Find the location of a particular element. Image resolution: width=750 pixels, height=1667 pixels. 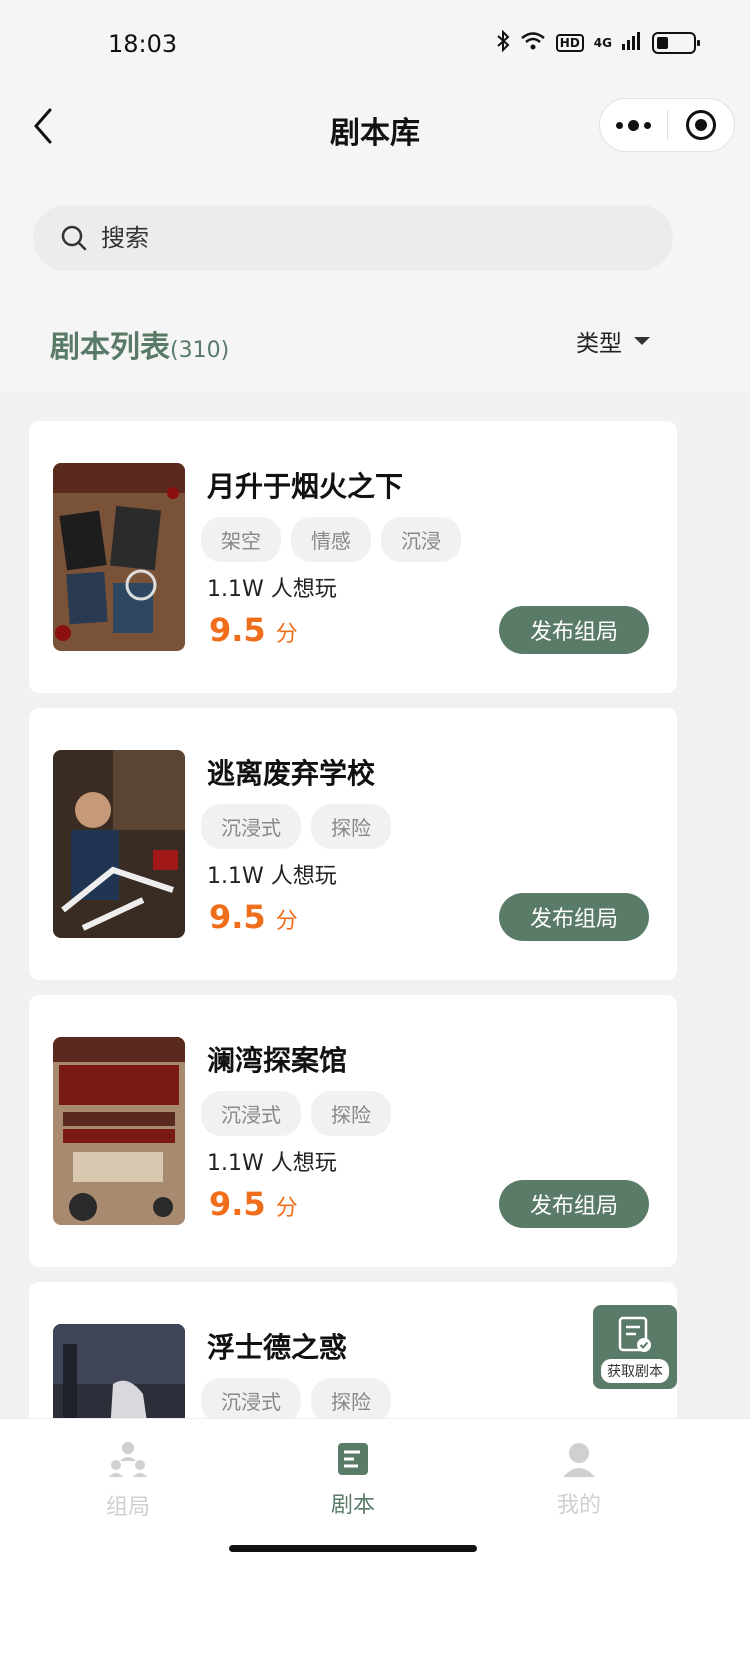

status-icons: HD 4G is located at coordinates (598, 42).